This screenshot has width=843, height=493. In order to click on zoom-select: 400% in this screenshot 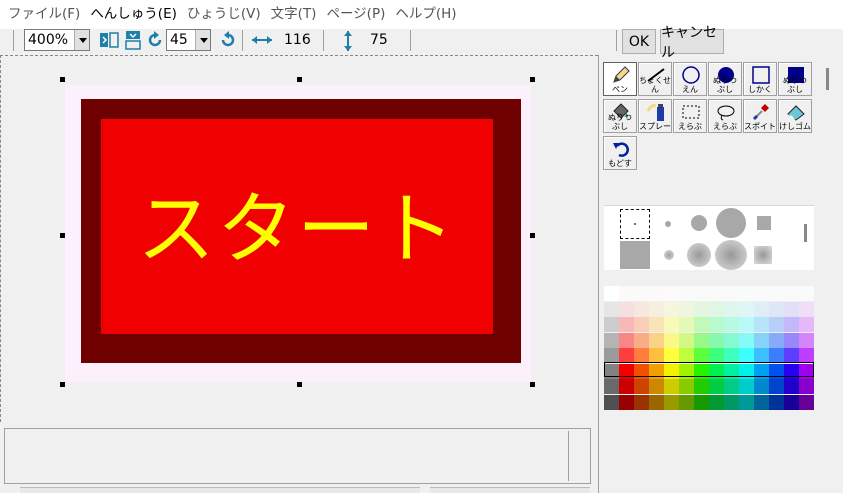, I will do `click(57, 40)`.